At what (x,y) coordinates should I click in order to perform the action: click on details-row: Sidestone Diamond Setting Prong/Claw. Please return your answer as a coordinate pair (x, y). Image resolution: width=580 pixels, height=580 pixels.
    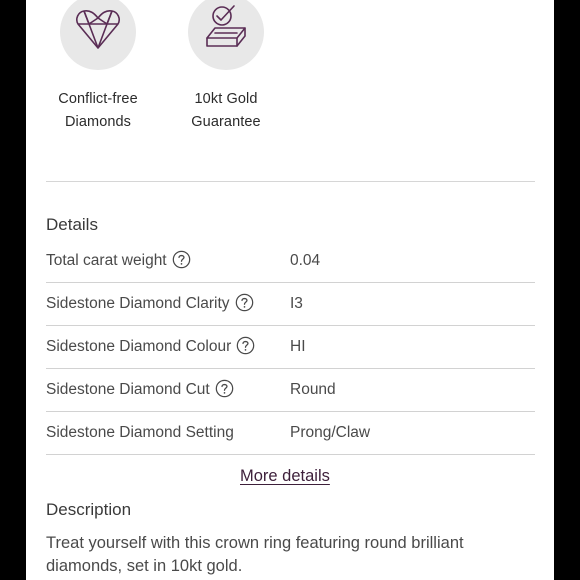
    Looking at the image, I should click on (290, 433).